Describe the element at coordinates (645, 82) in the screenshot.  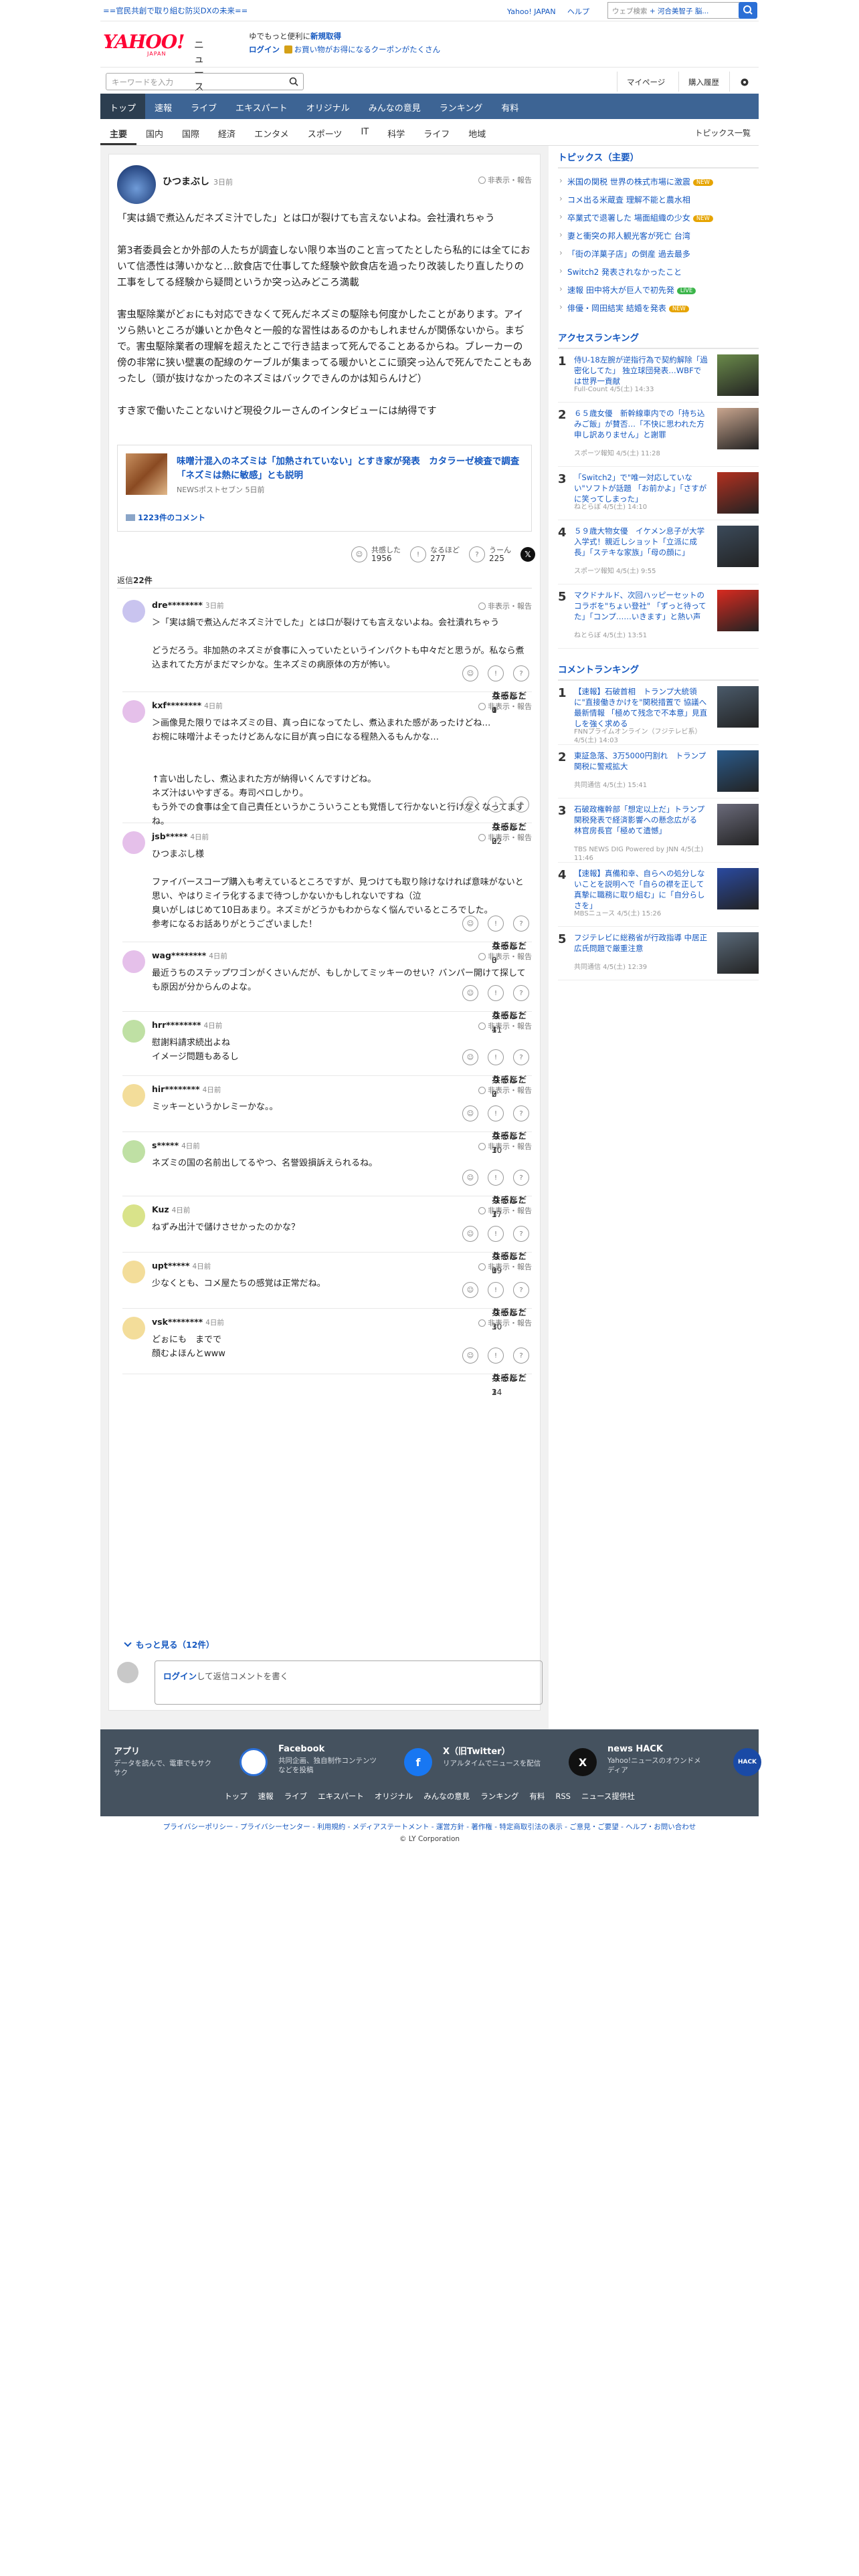
I see `mypage-link: マイページ` at that location.